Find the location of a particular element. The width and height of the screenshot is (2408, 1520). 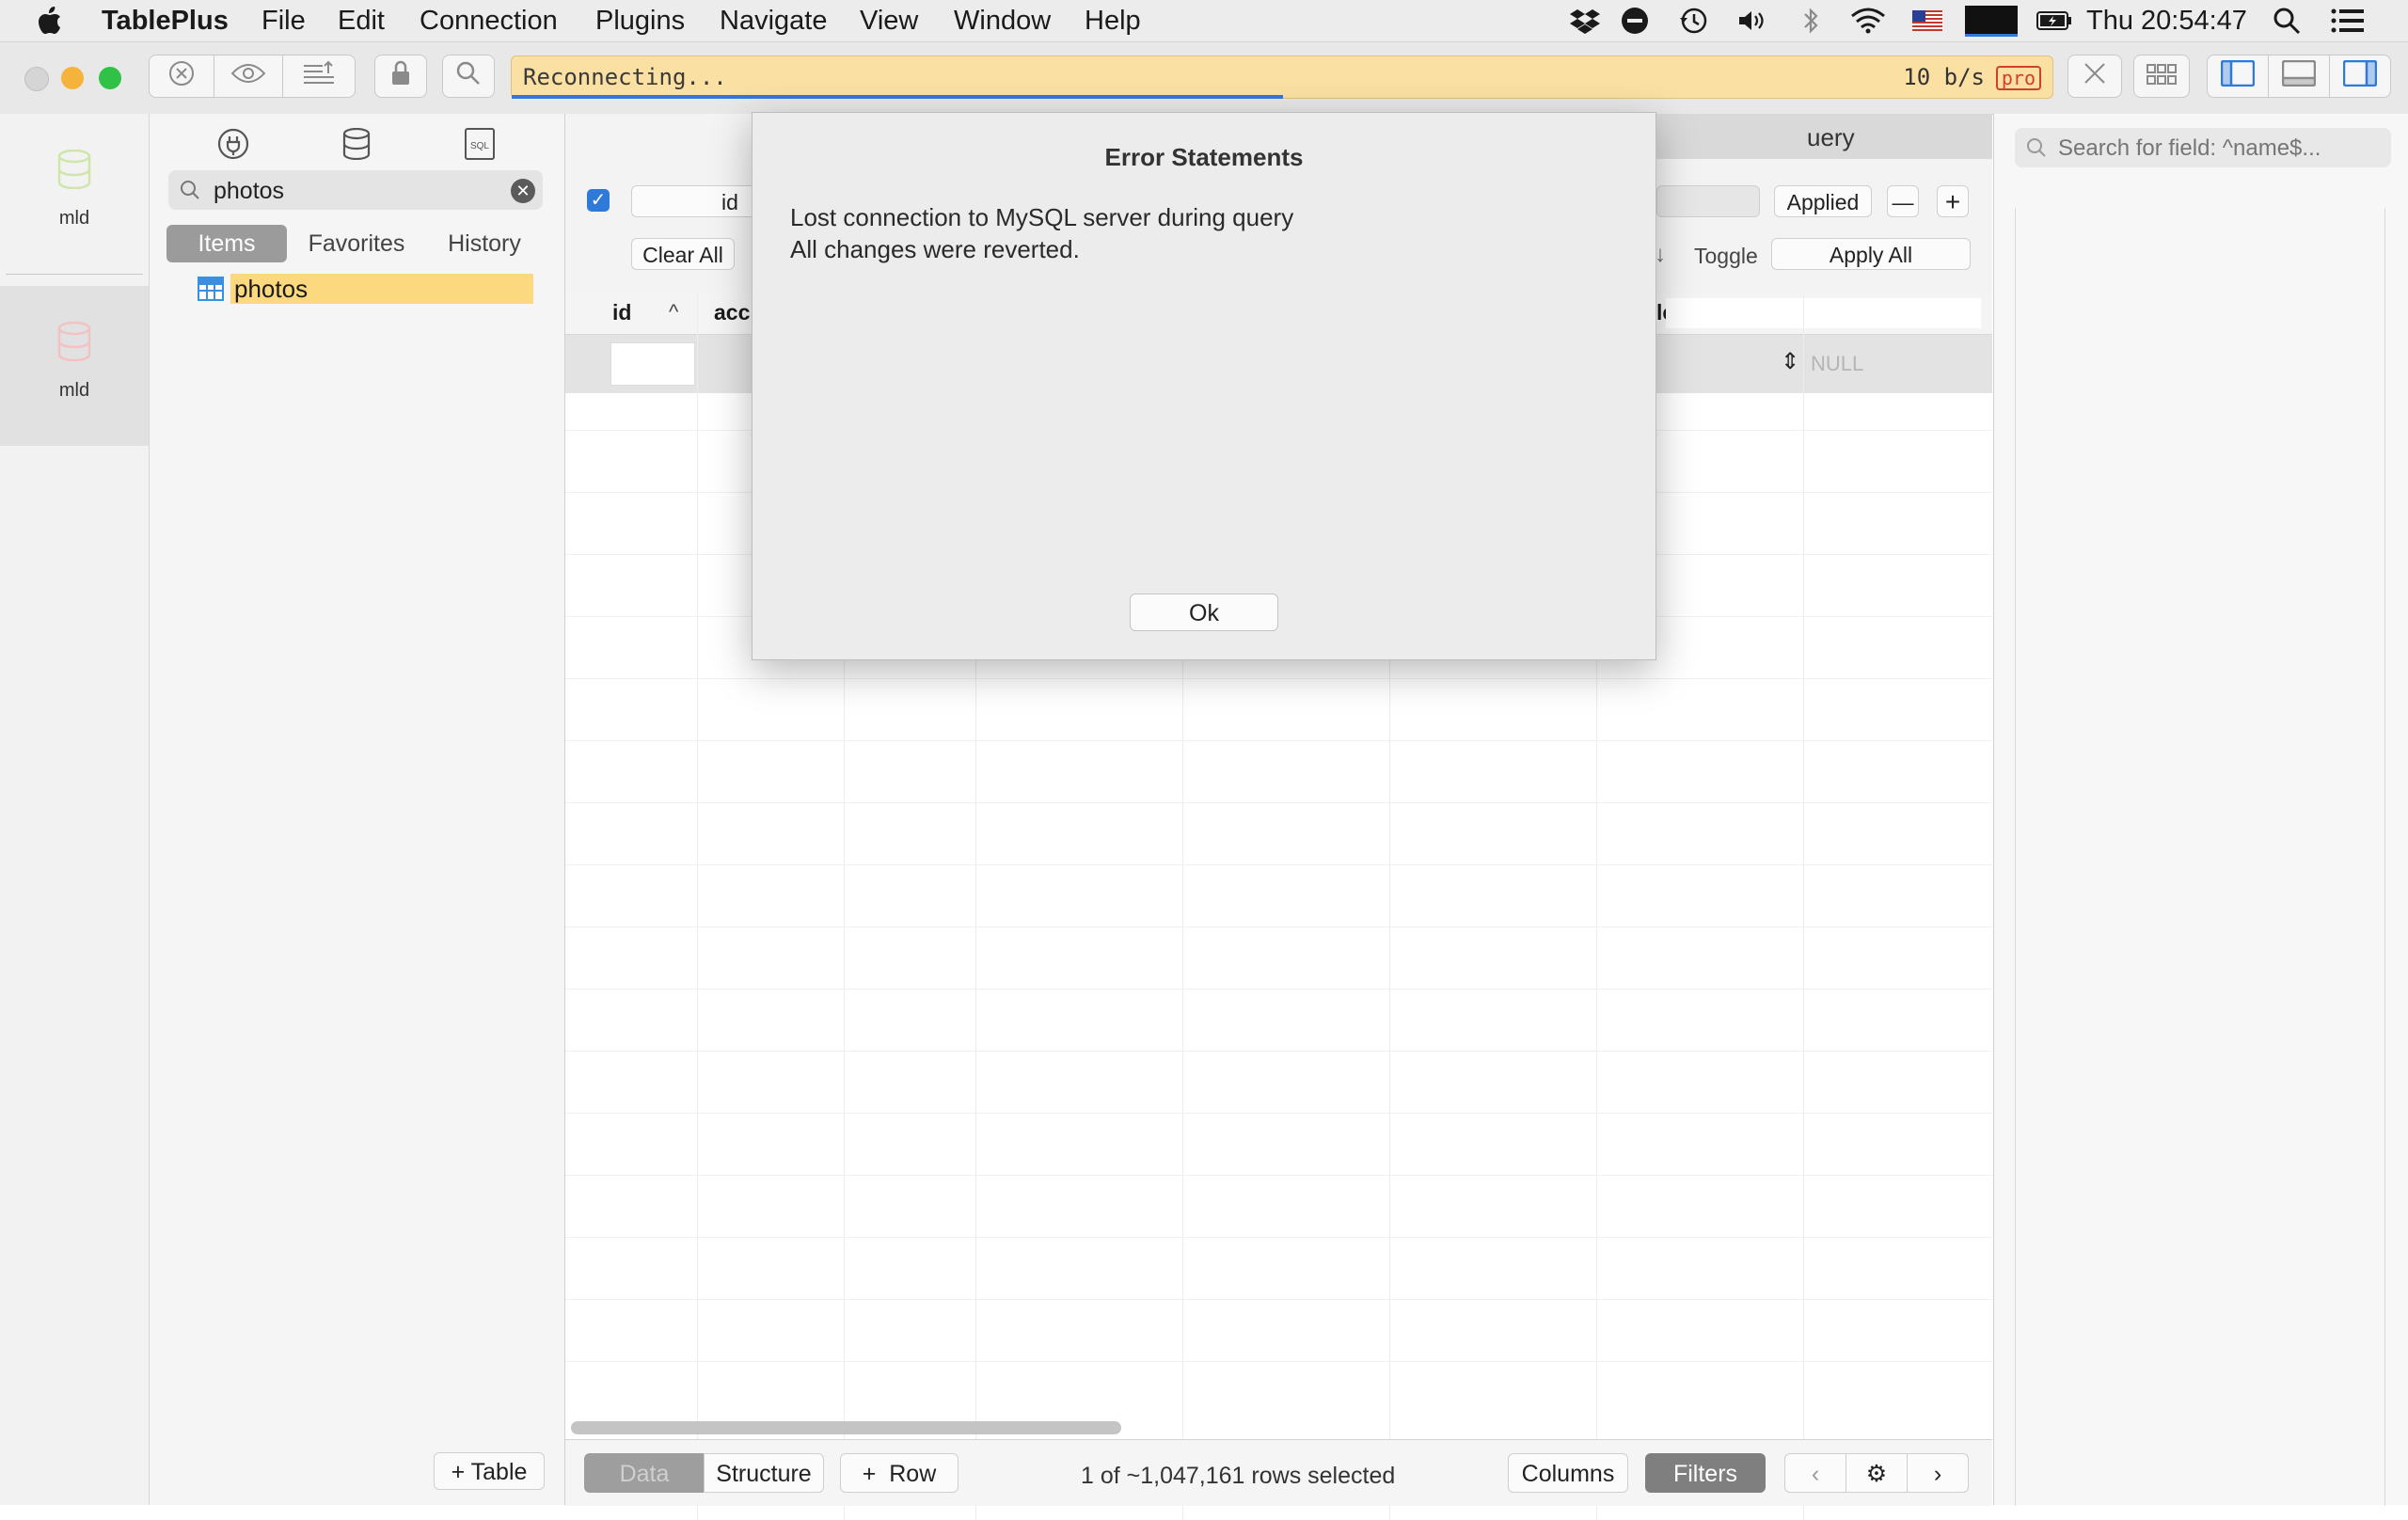

minus-circle-icon is located at coordinates (1635, 21).